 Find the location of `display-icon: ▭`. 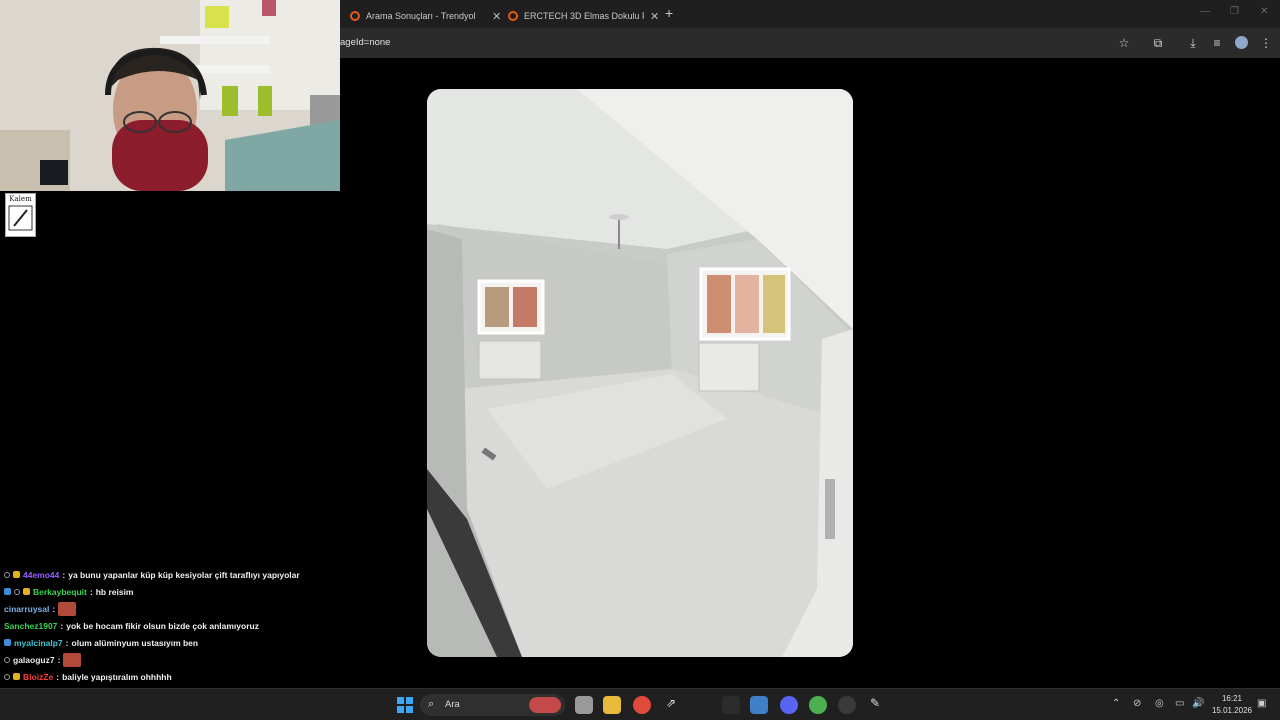

display-icon: ▭ is located at coordinates (1179, 703).